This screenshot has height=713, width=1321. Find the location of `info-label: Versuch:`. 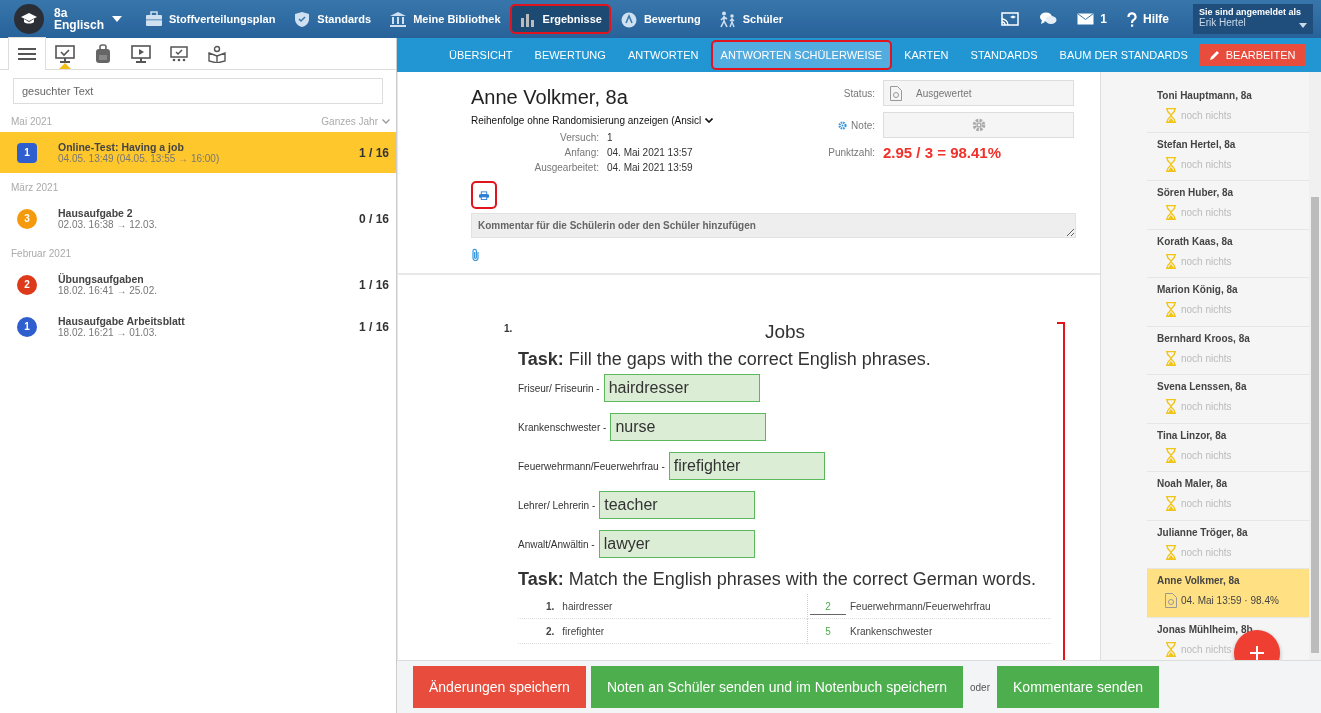

info-label: Versuch: is located at coordinates (579, 137).